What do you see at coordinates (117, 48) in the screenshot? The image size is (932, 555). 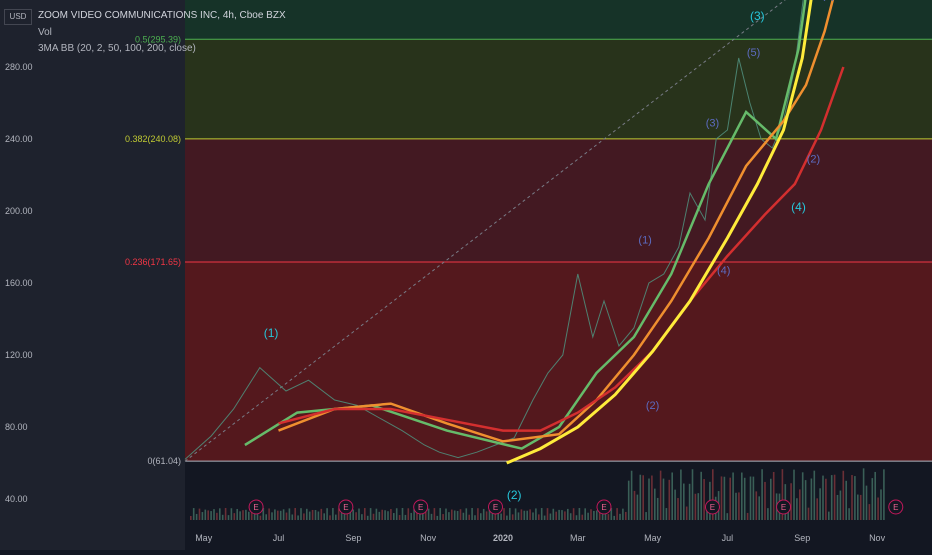 I see `bollinger-indicator-label: 3MA BB (20, 2, 50, 100, 200, close)` at bounding box center [117, 48].